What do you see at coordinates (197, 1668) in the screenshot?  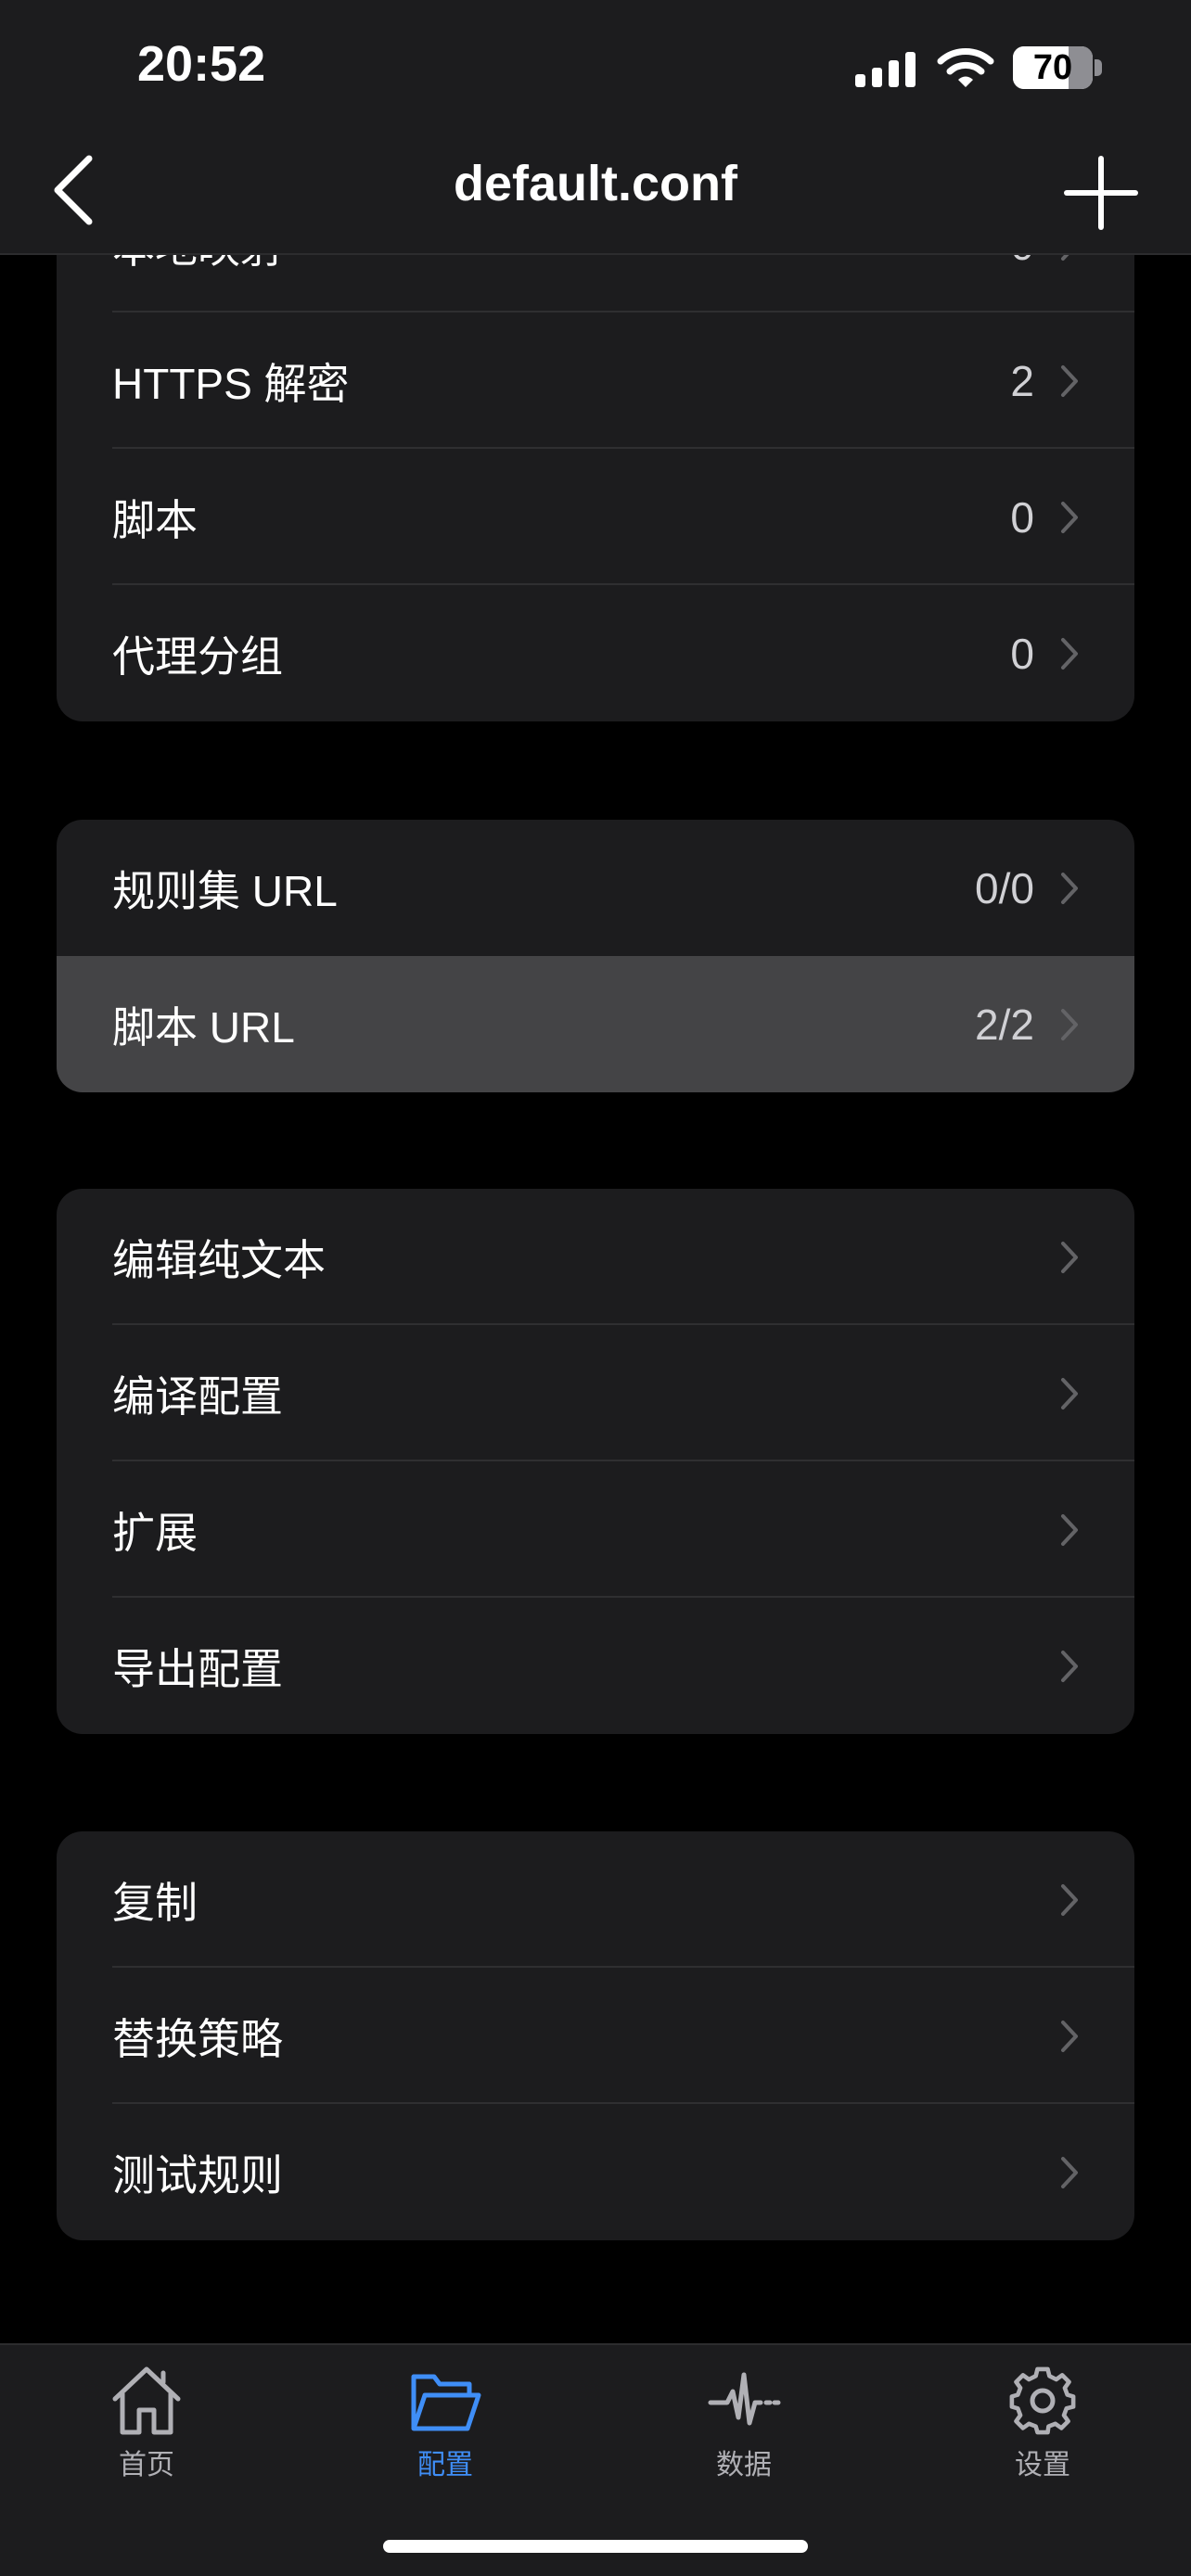 I see `row-label: 导出配置` at bounding box center [197, 1668].